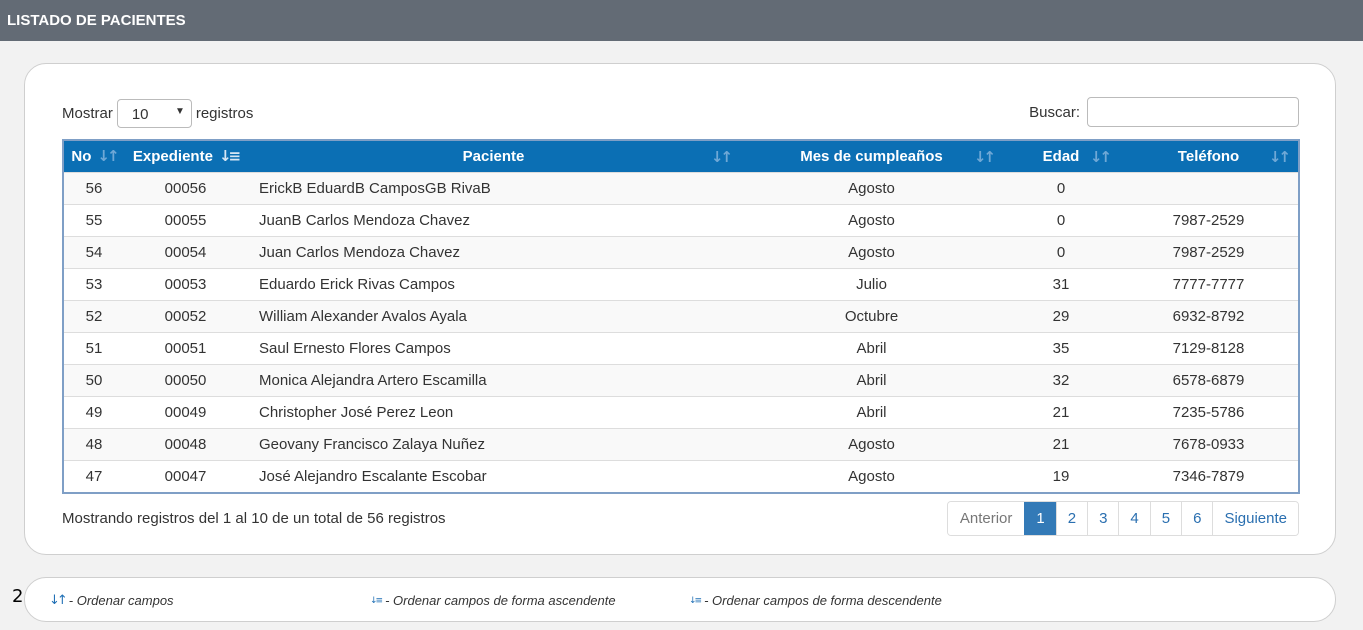  I want to click on page-button-5: 5, so click(1165, 518).